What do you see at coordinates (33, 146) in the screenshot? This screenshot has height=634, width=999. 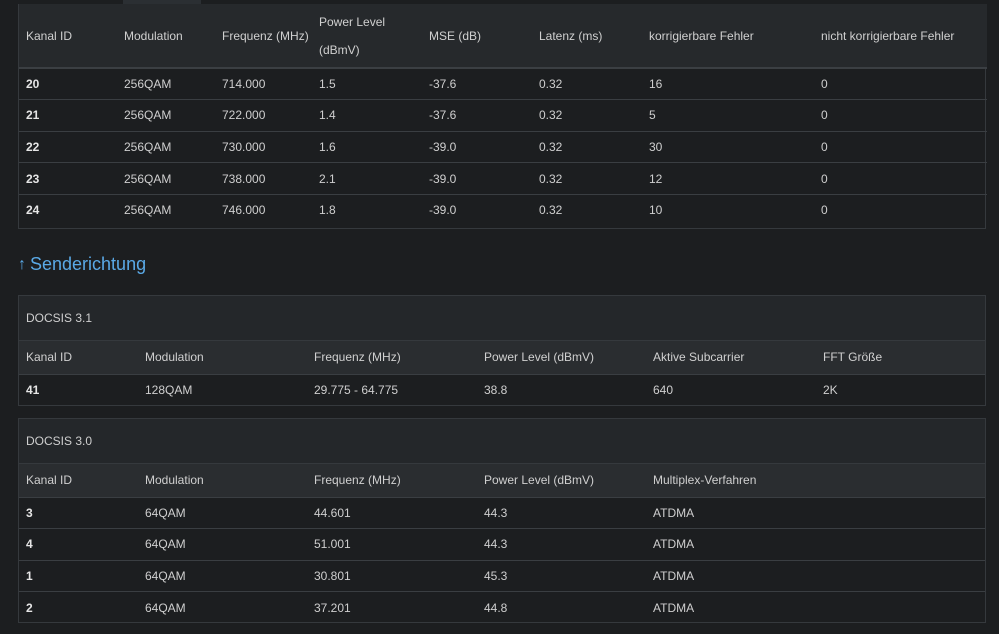 I see `cell-kanal-id: 22` at bounding box center [33, 146].